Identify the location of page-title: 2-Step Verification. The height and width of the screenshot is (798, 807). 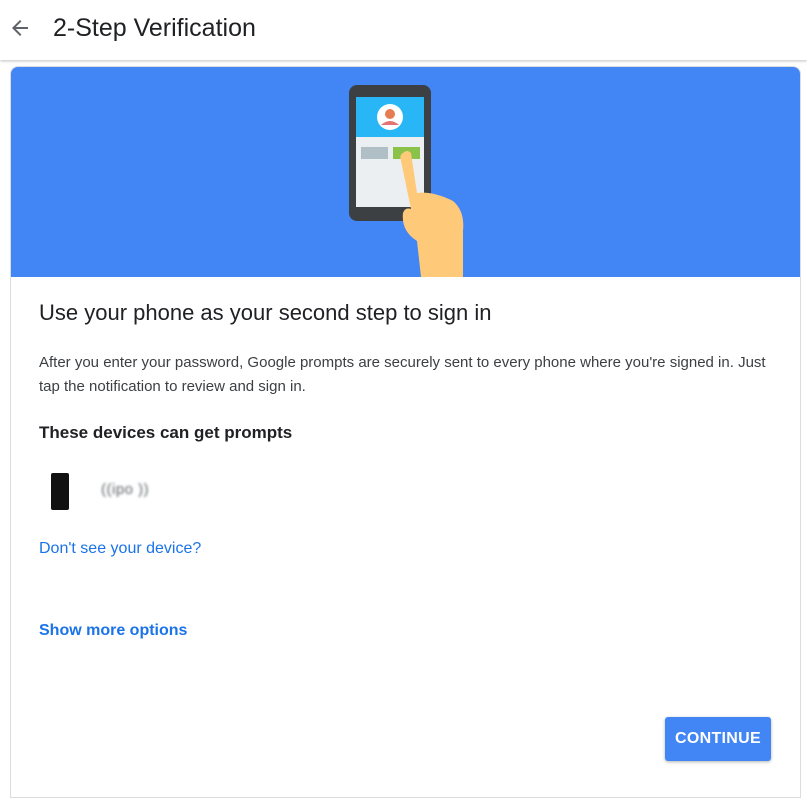
(154, 28).